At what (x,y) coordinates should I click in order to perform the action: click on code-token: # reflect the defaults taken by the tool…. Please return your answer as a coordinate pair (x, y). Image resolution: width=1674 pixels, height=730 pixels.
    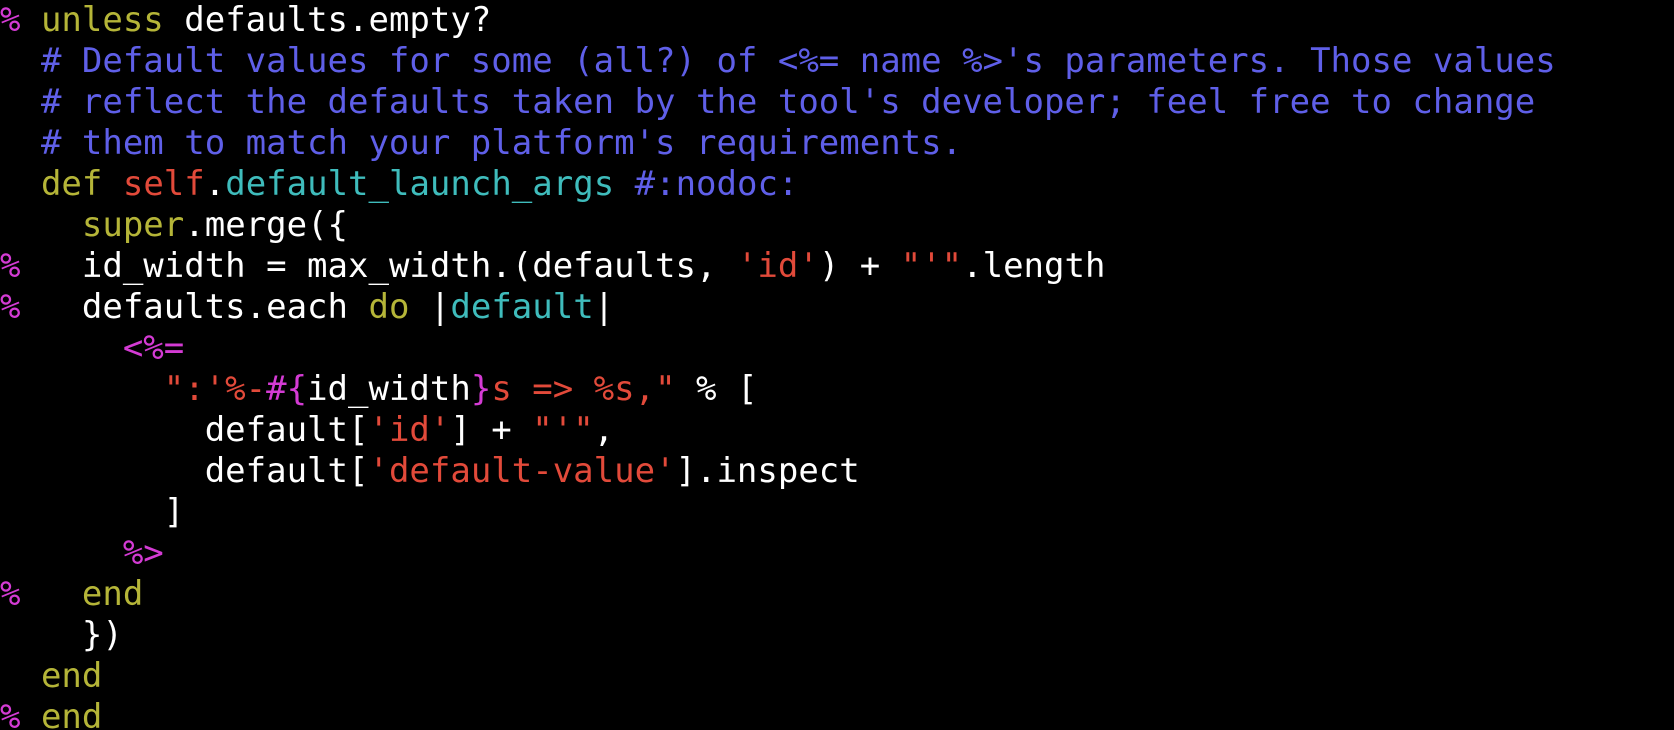
    Looking at the image, I should click on (768, 102).